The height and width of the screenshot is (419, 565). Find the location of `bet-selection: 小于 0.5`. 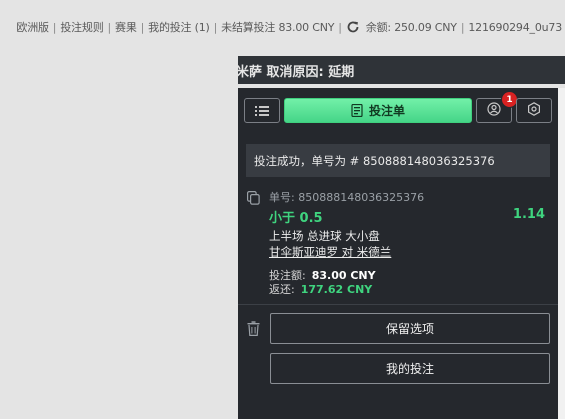

bet-selection: 小于 0.5 is located at coordinates (296, 218).